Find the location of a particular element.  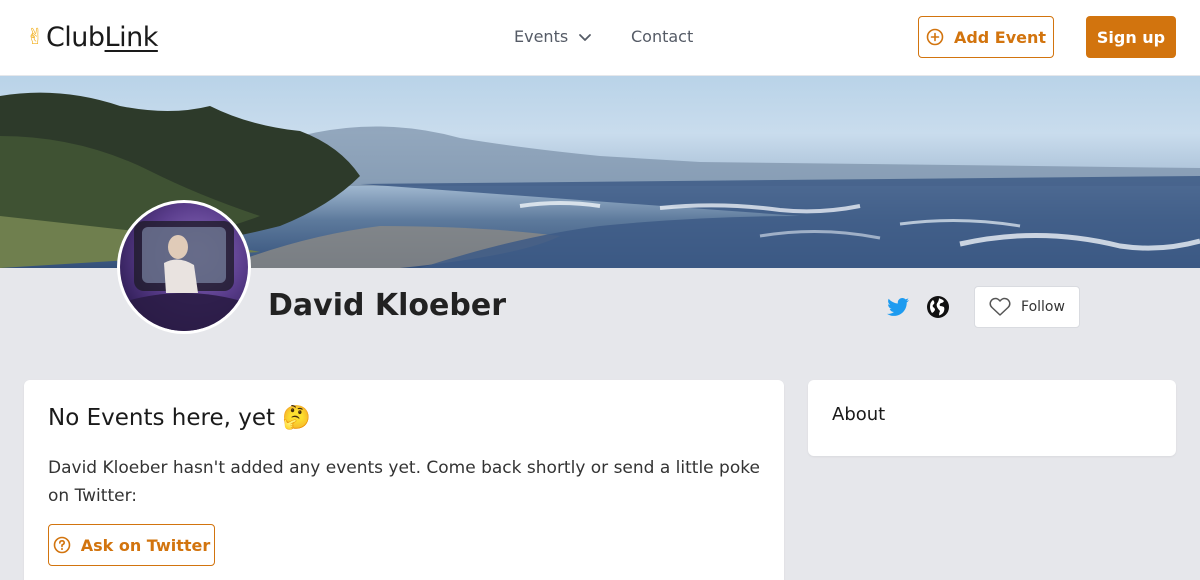

about-card: About is located at coordinates (992, 418).